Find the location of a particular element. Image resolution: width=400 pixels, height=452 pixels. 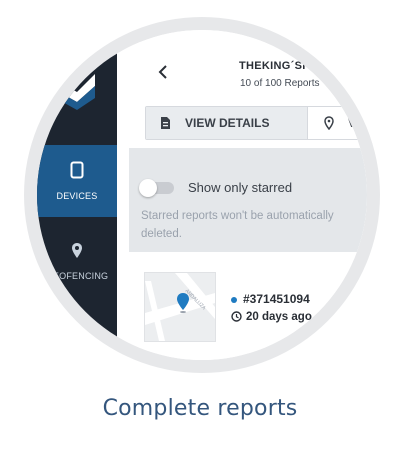

tab-view-map: VI is located at coordinates (333, 123).